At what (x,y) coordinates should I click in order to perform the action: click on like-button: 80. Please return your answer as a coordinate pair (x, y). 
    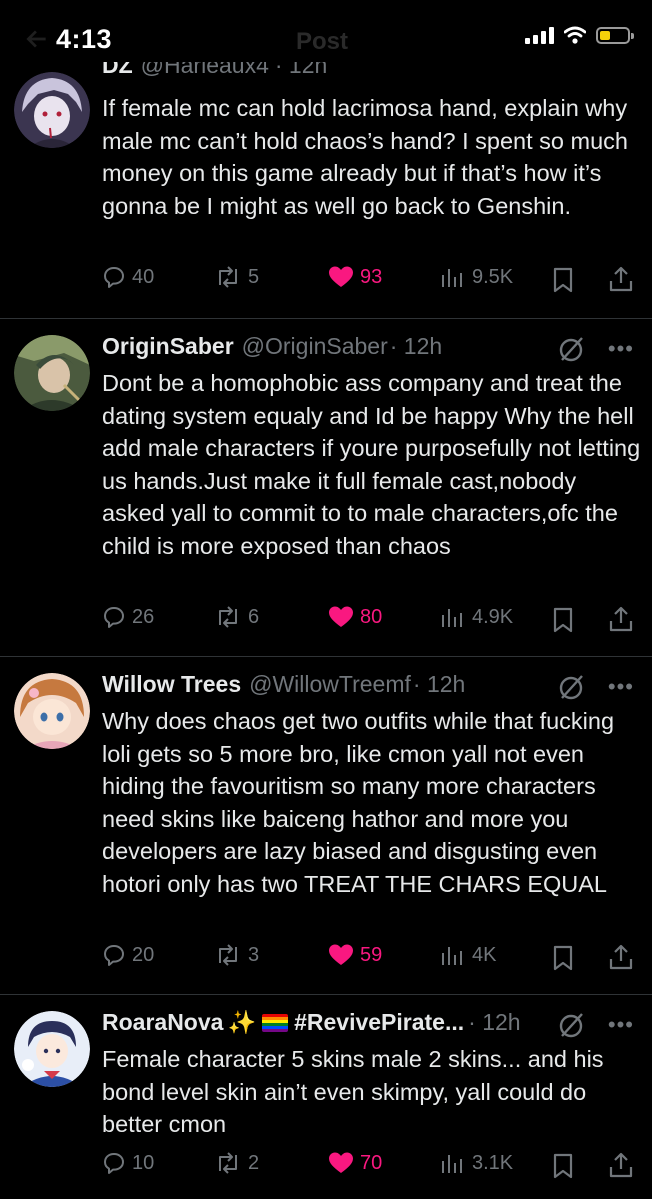
    Looking at the image, I should click on (355, 617).